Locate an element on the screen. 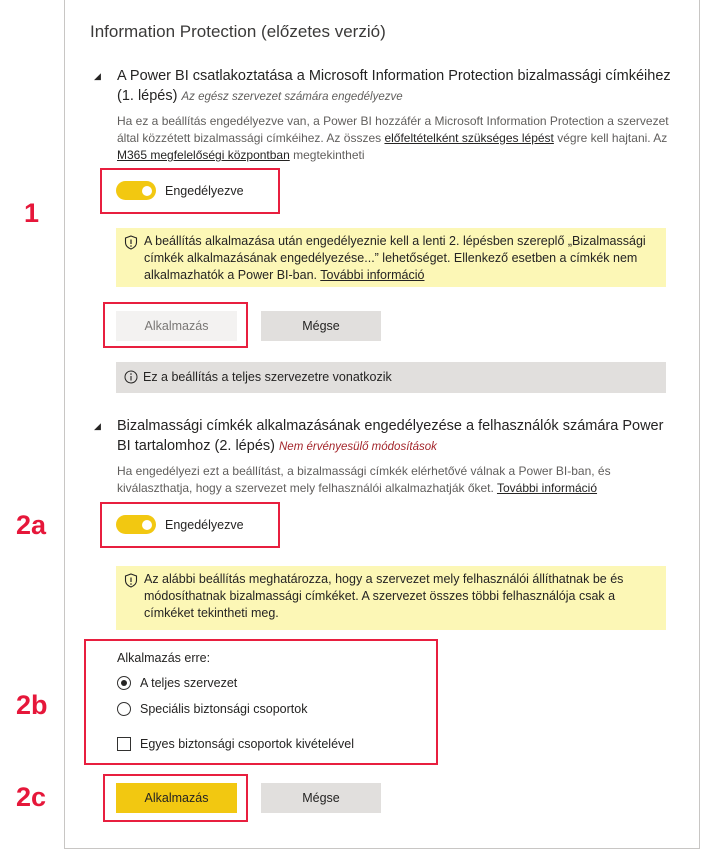  callout-2a: 2a is located at coordinates (31, 525).